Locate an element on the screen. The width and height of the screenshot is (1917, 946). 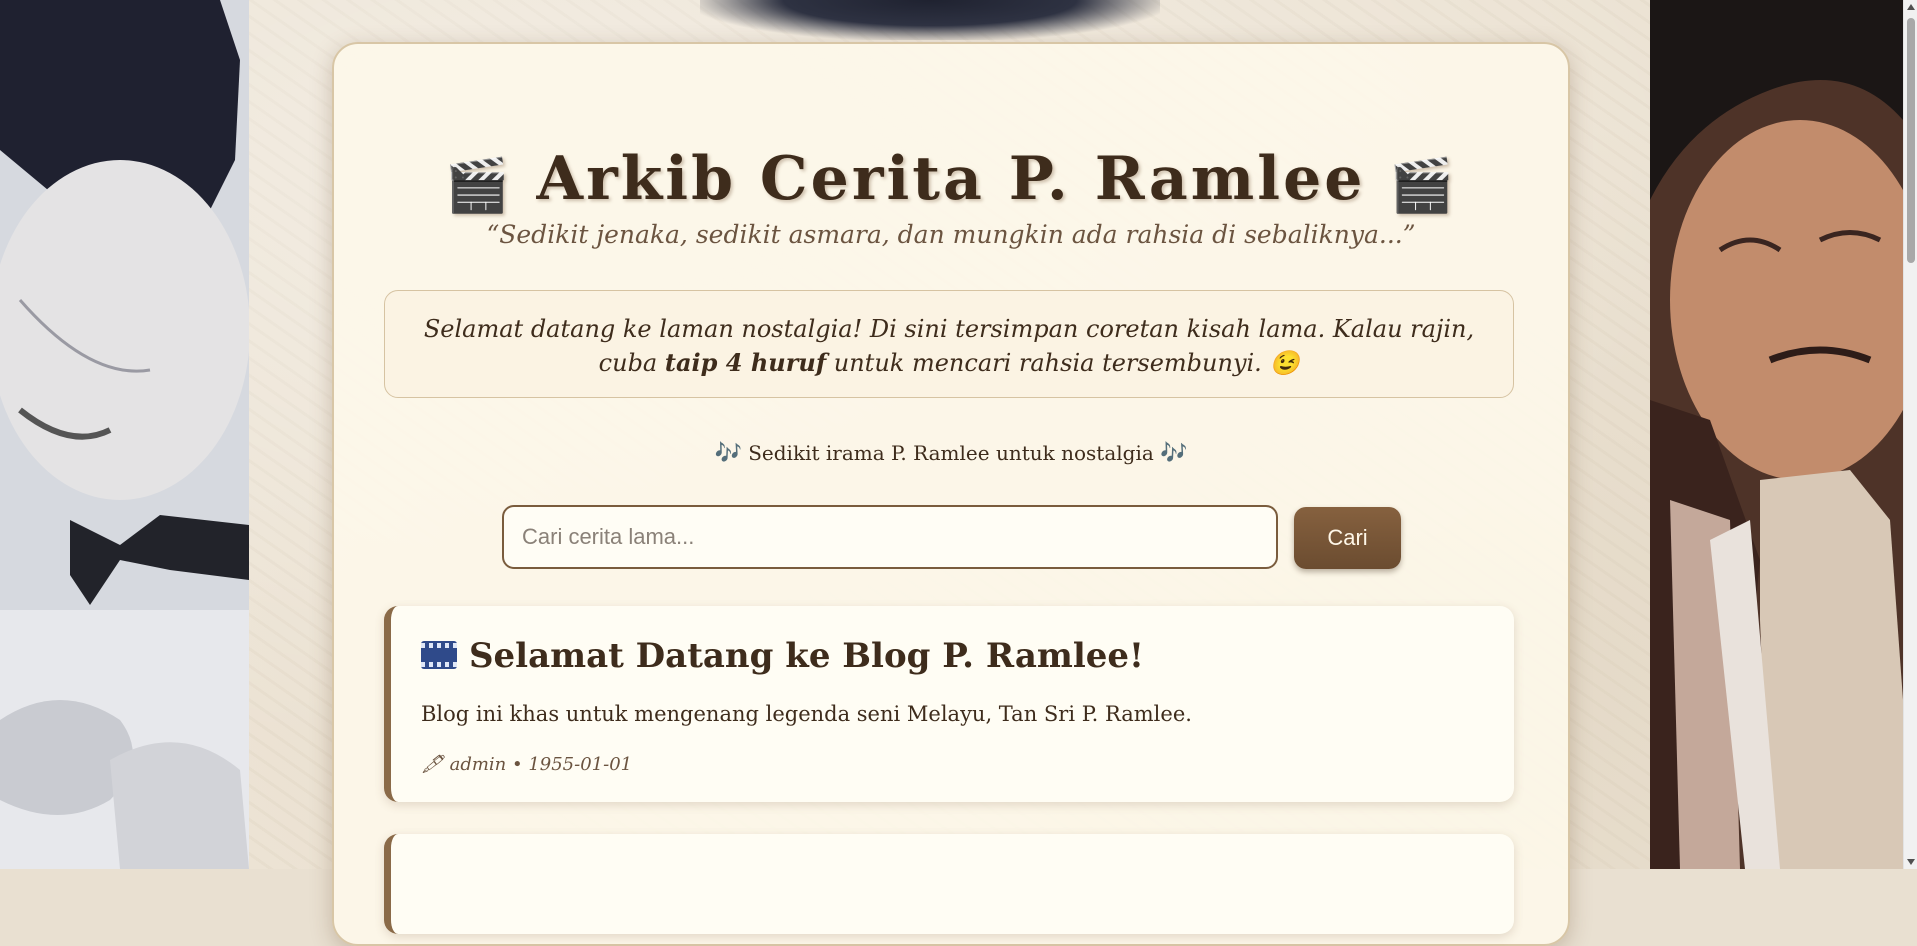
scroll-up-arrow-icon is located at coordinates (1911, 7).